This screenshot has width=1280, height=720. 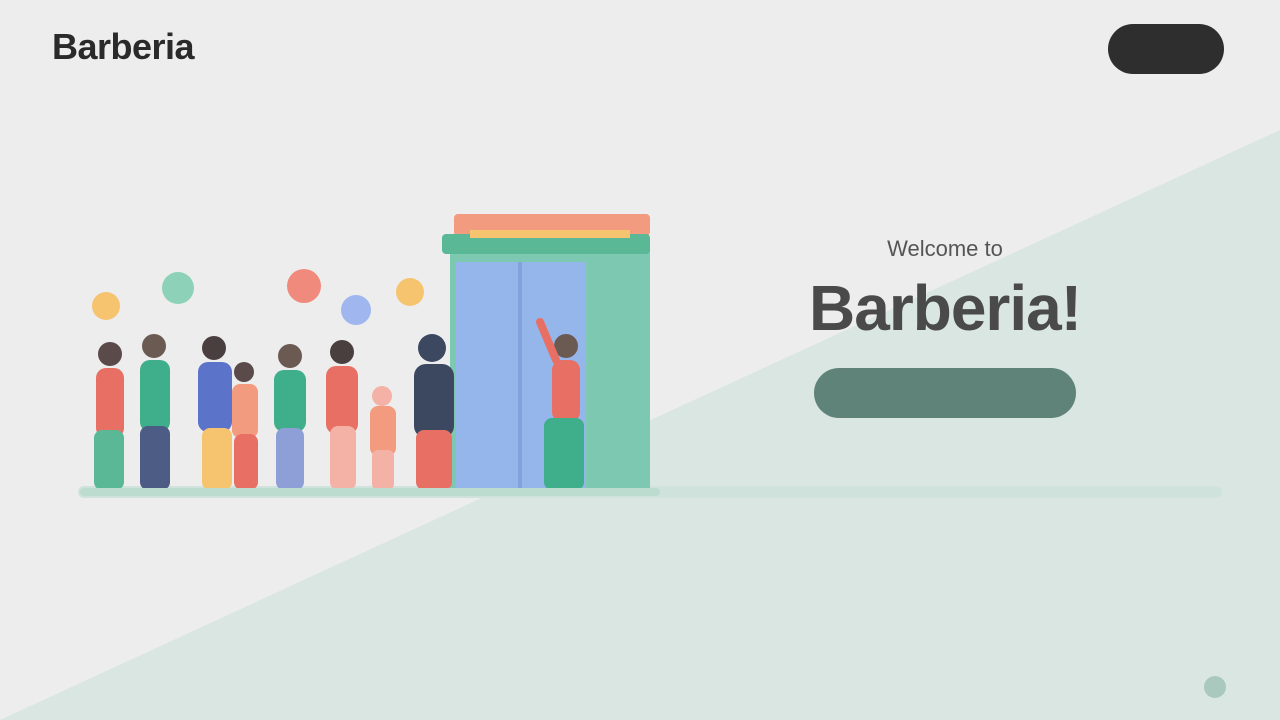 I want to click on header-action-button, so click(x=1166, y=49).